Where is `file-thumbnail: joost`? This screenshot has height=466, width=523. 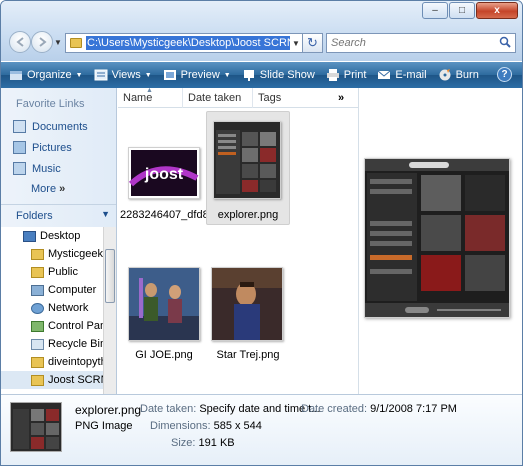 file-thumbnail: joost is located at coordinates (164, 173).